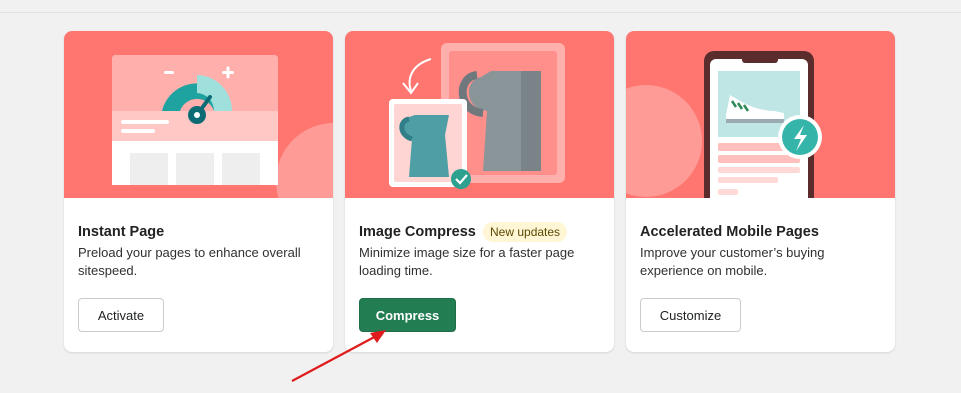 This screenshot has width=961, height=393. What do you see at coordinates (121, 315) in the screenshot?
I see `activate-button: Activate` at bounding box center [121, 315].